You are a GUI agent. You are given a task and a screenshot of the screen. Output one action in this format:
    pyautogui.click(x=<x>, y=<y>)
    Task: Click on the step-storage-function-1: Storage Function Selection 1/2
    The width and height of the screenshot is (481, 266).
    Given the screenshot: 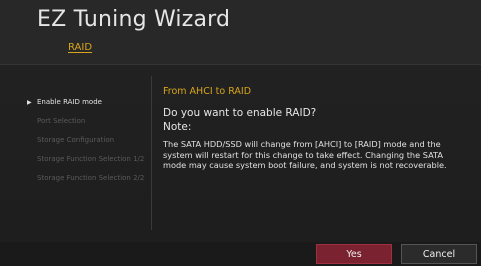 What is the action you would take?
    pyautogui.click(x=85, y=159)
    